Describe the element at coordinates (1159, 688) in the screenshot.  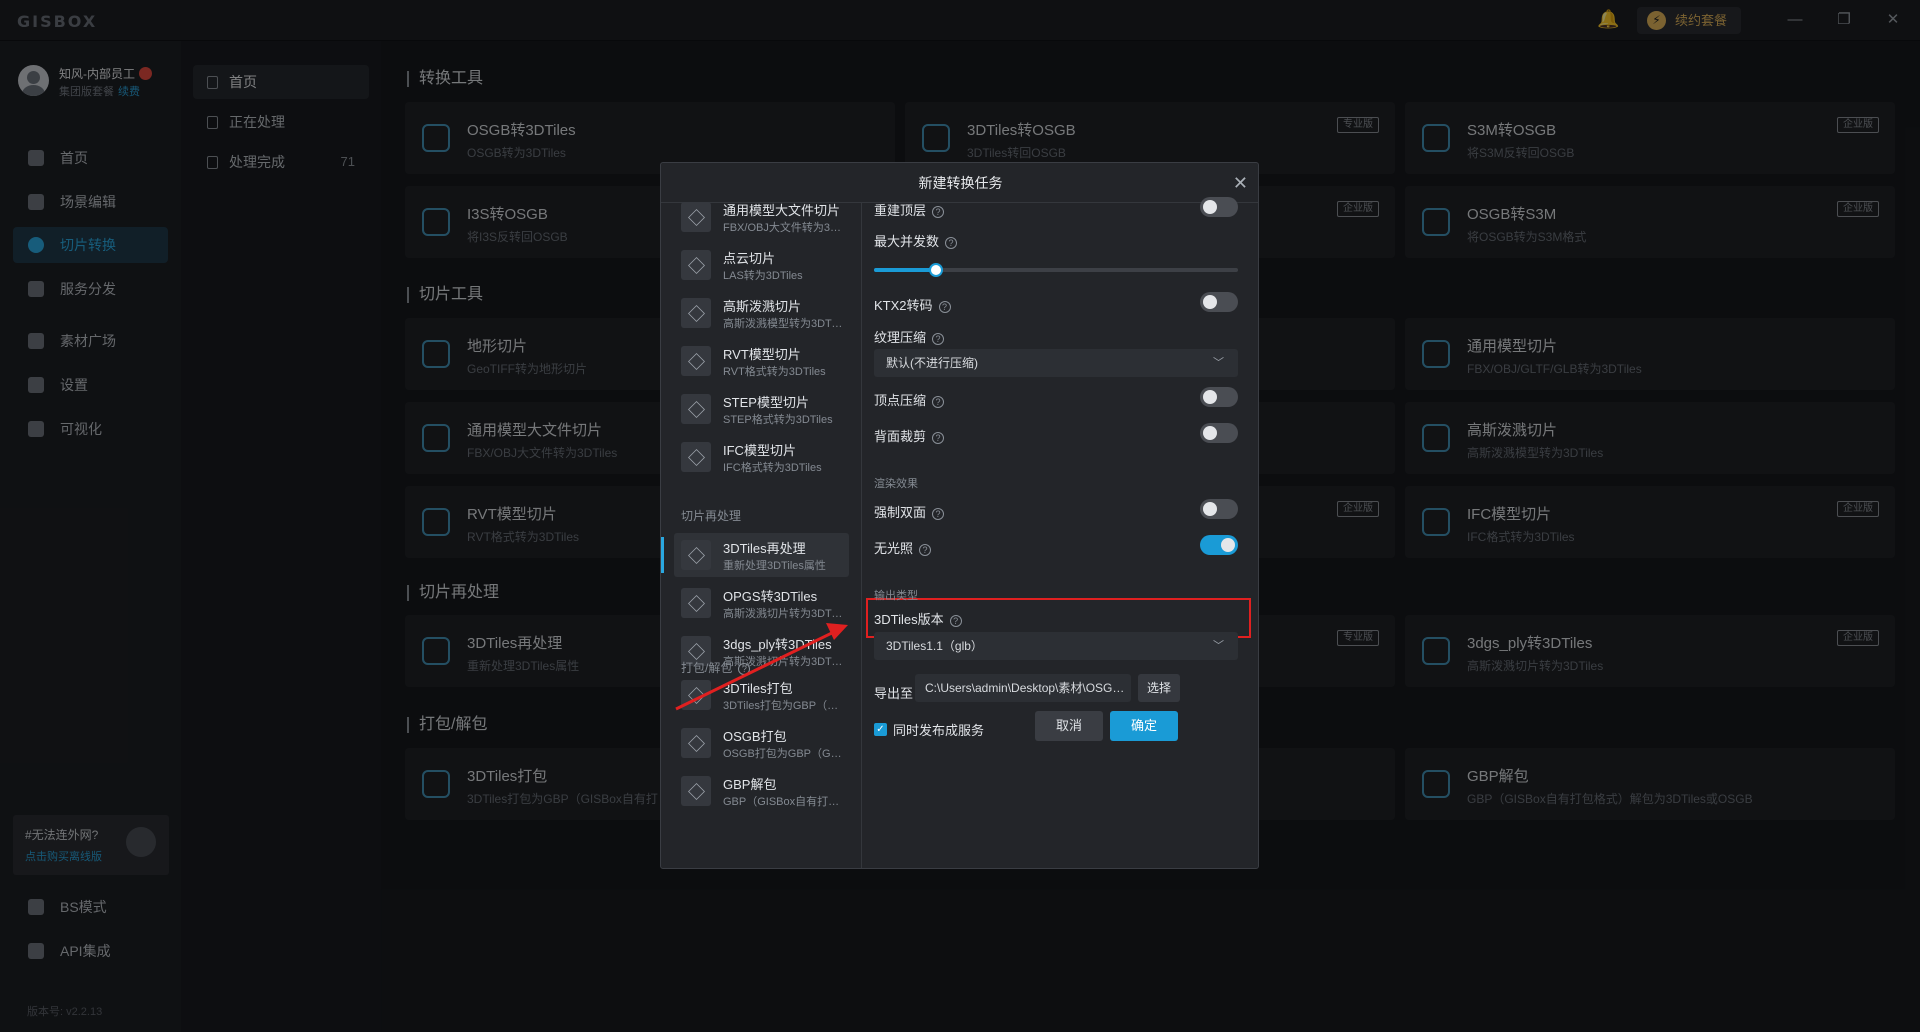
I see `choose-folder-button: 选择` at that location.